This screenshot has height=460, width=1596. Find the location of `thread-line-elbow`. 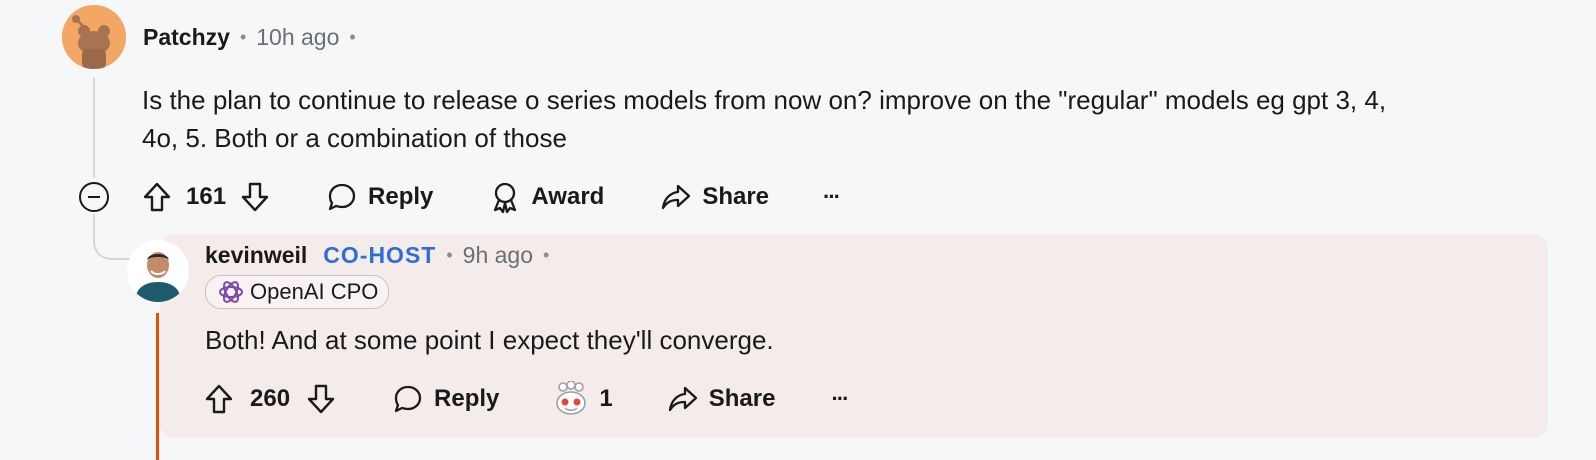

thread-line-elbow is located at coordinates (113, 237).